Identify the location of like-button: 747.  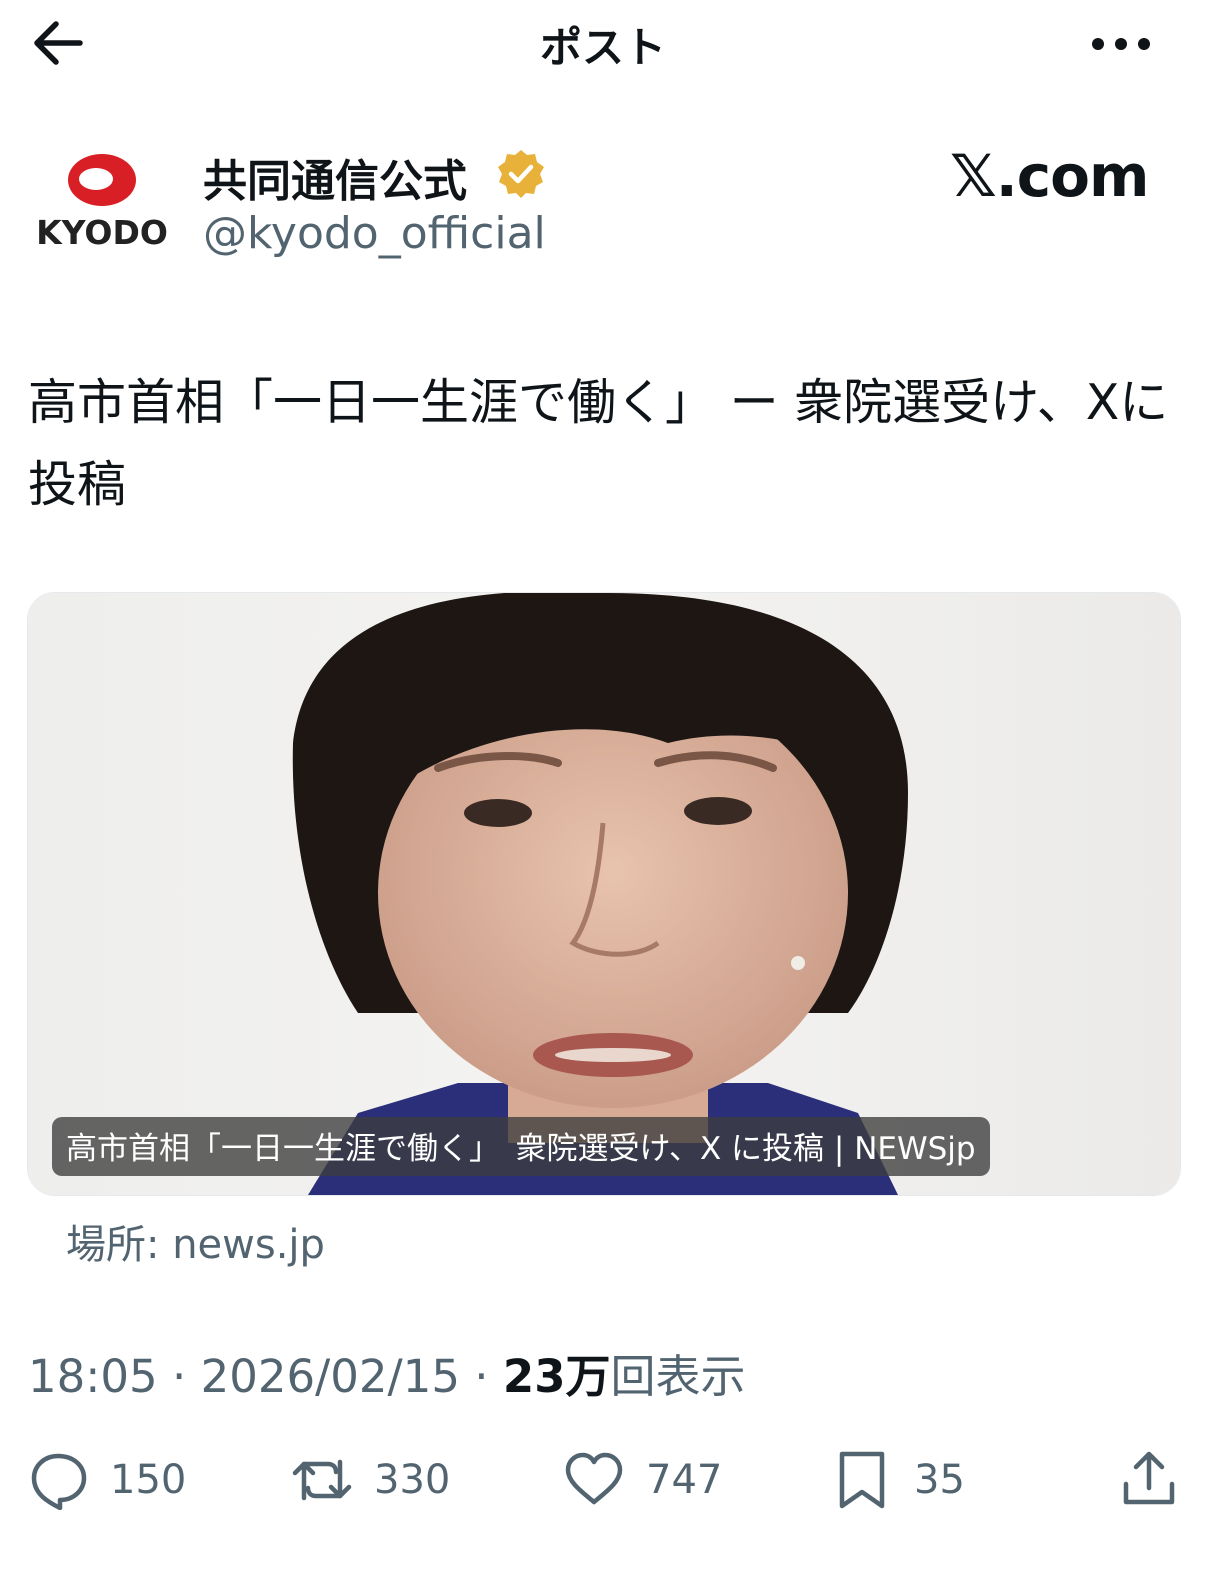
(643, 1480).